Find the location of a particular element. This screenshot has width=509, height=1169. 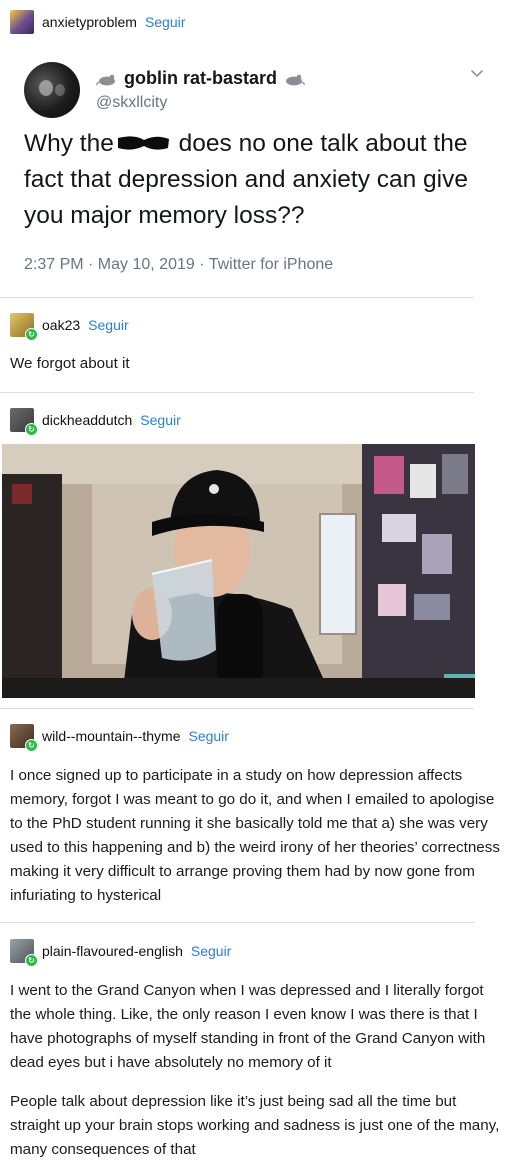

username: wild--mountain--thyme is located at coordinates (111, 736).